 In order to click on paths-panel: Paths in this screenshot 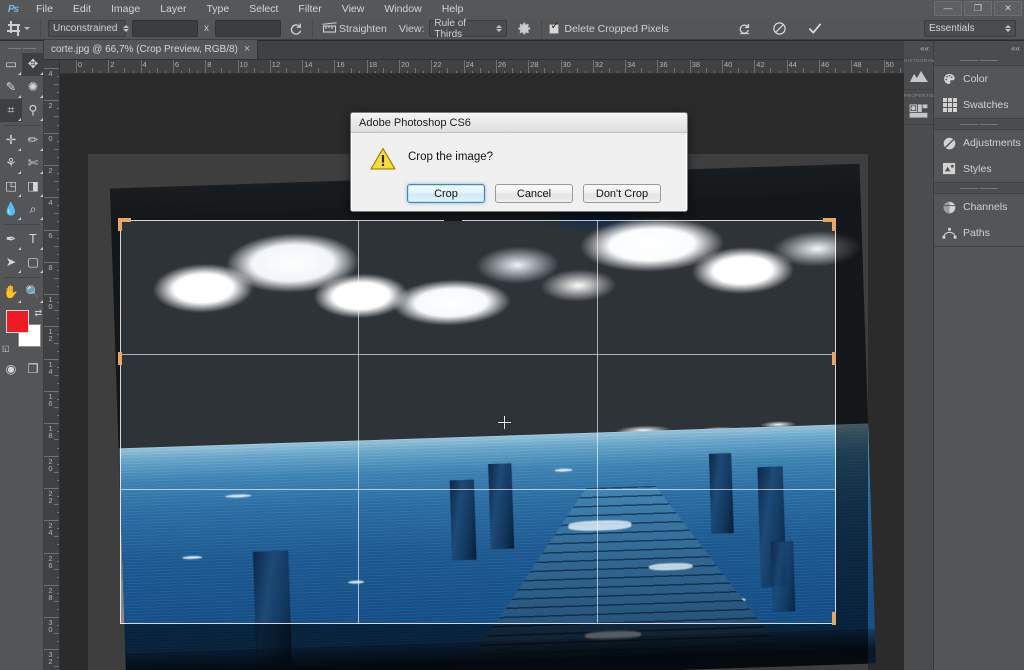, I will do `click(979, 233)`.